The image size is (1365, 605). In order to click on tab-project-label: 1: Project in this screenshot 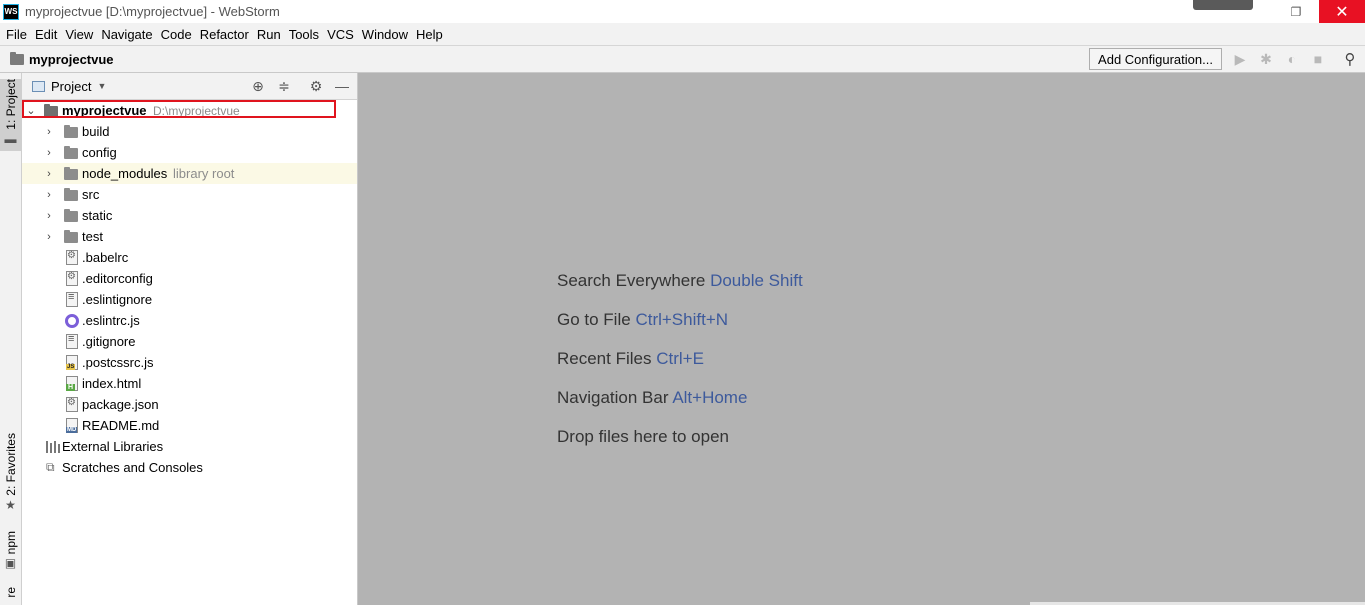, I will do `click(10, 104)`.